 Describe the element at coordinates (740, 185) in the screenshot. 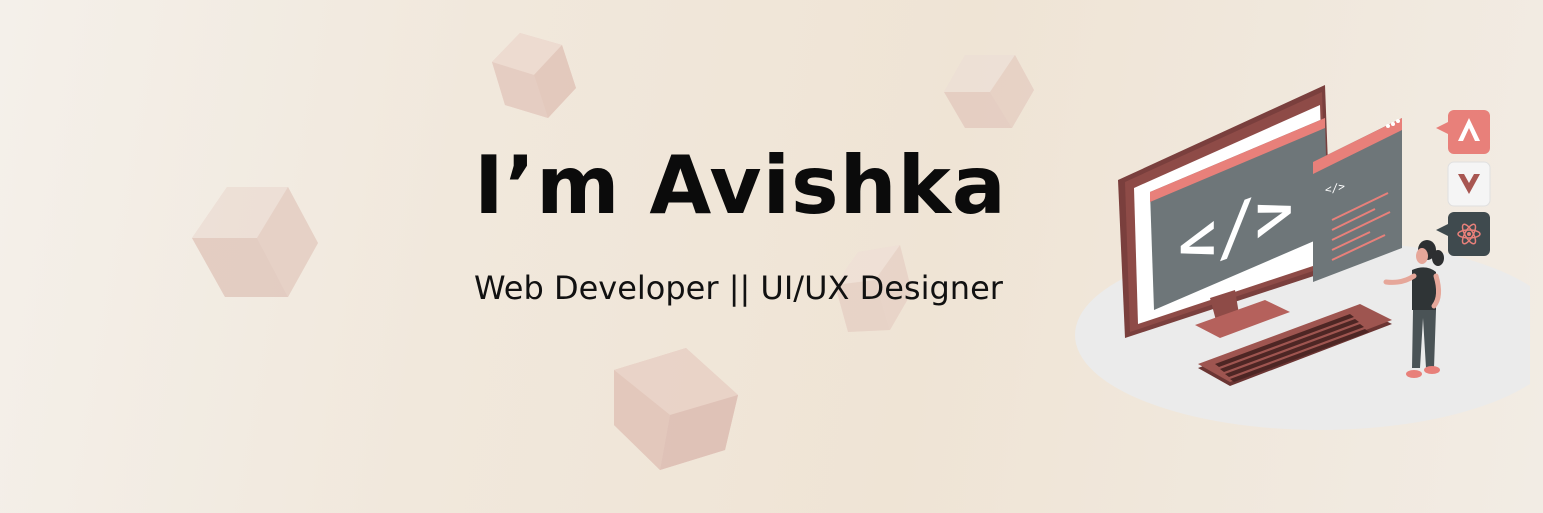

I see `hero-title: I’m Avishka` at that location.